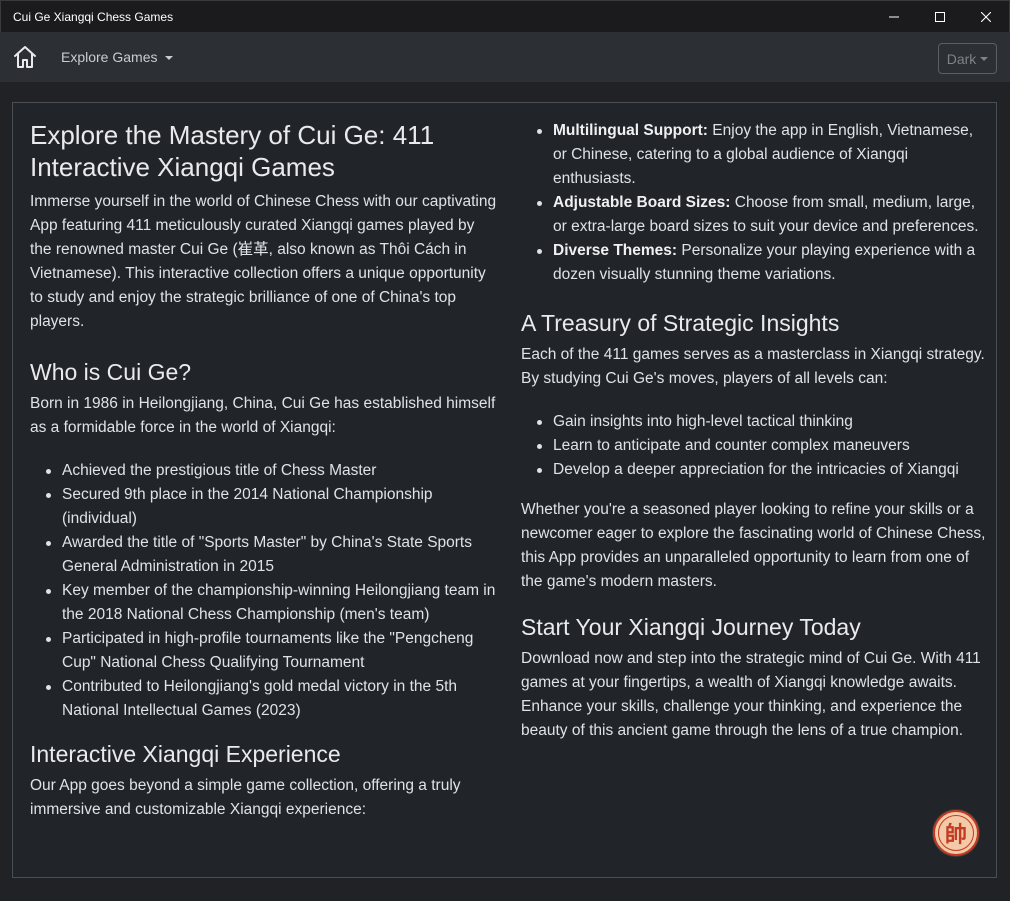 The height and width of the screenshot is (901, 1010). Describe the element at coordinates (93, 17) in the screenshot. I see `window-title: Cui Ge Xiangqi Chess Games` at that location.